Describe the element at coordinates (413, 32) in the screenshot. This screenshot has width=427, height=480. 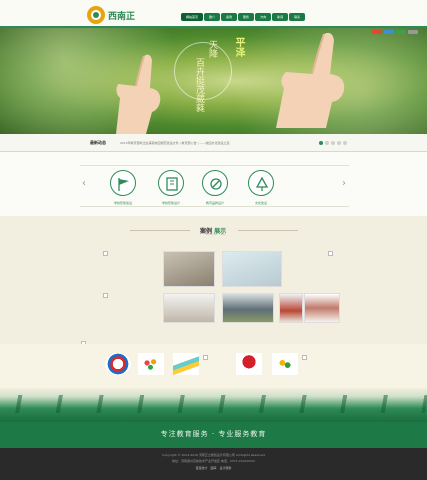
I see `more-share-icon` at that location.